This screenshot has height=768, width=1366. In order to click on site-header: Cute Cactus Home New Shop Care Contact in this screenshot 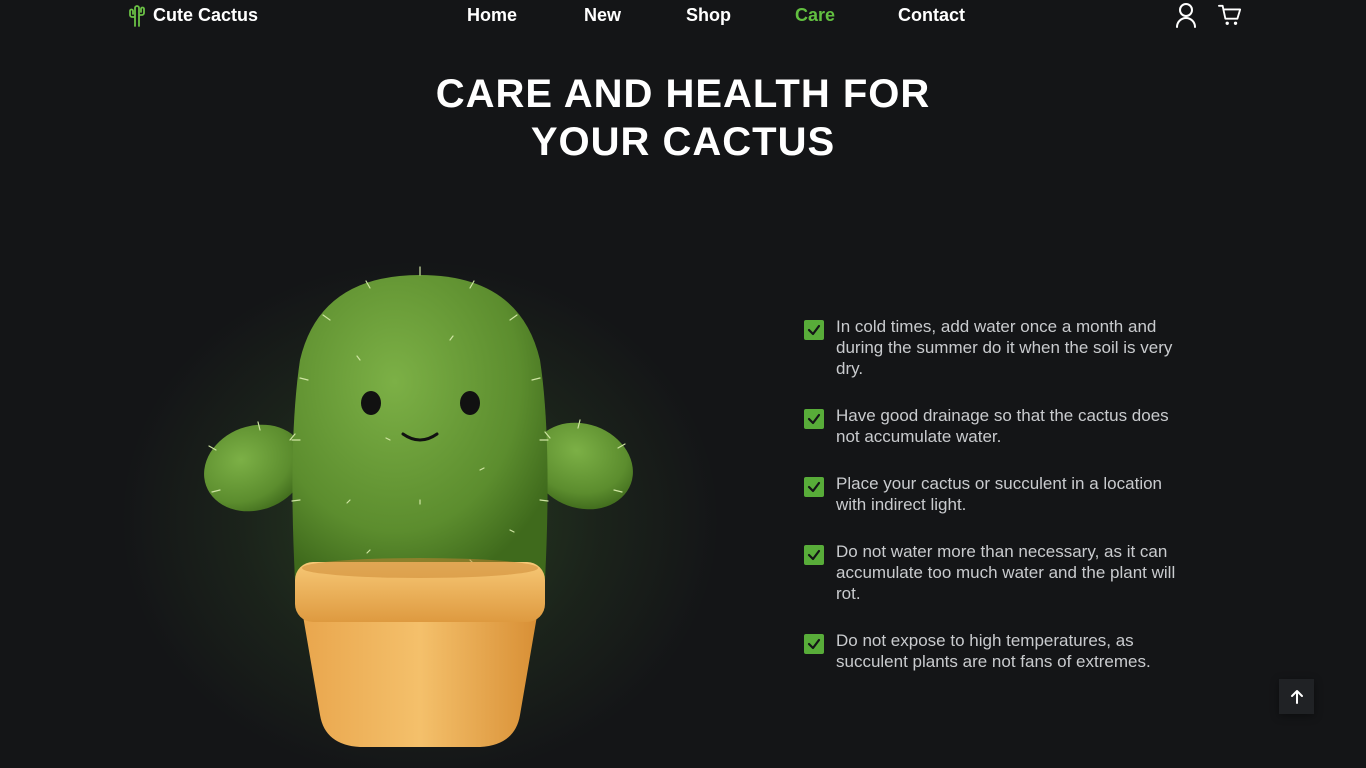, I will do `click(683, 15)`.